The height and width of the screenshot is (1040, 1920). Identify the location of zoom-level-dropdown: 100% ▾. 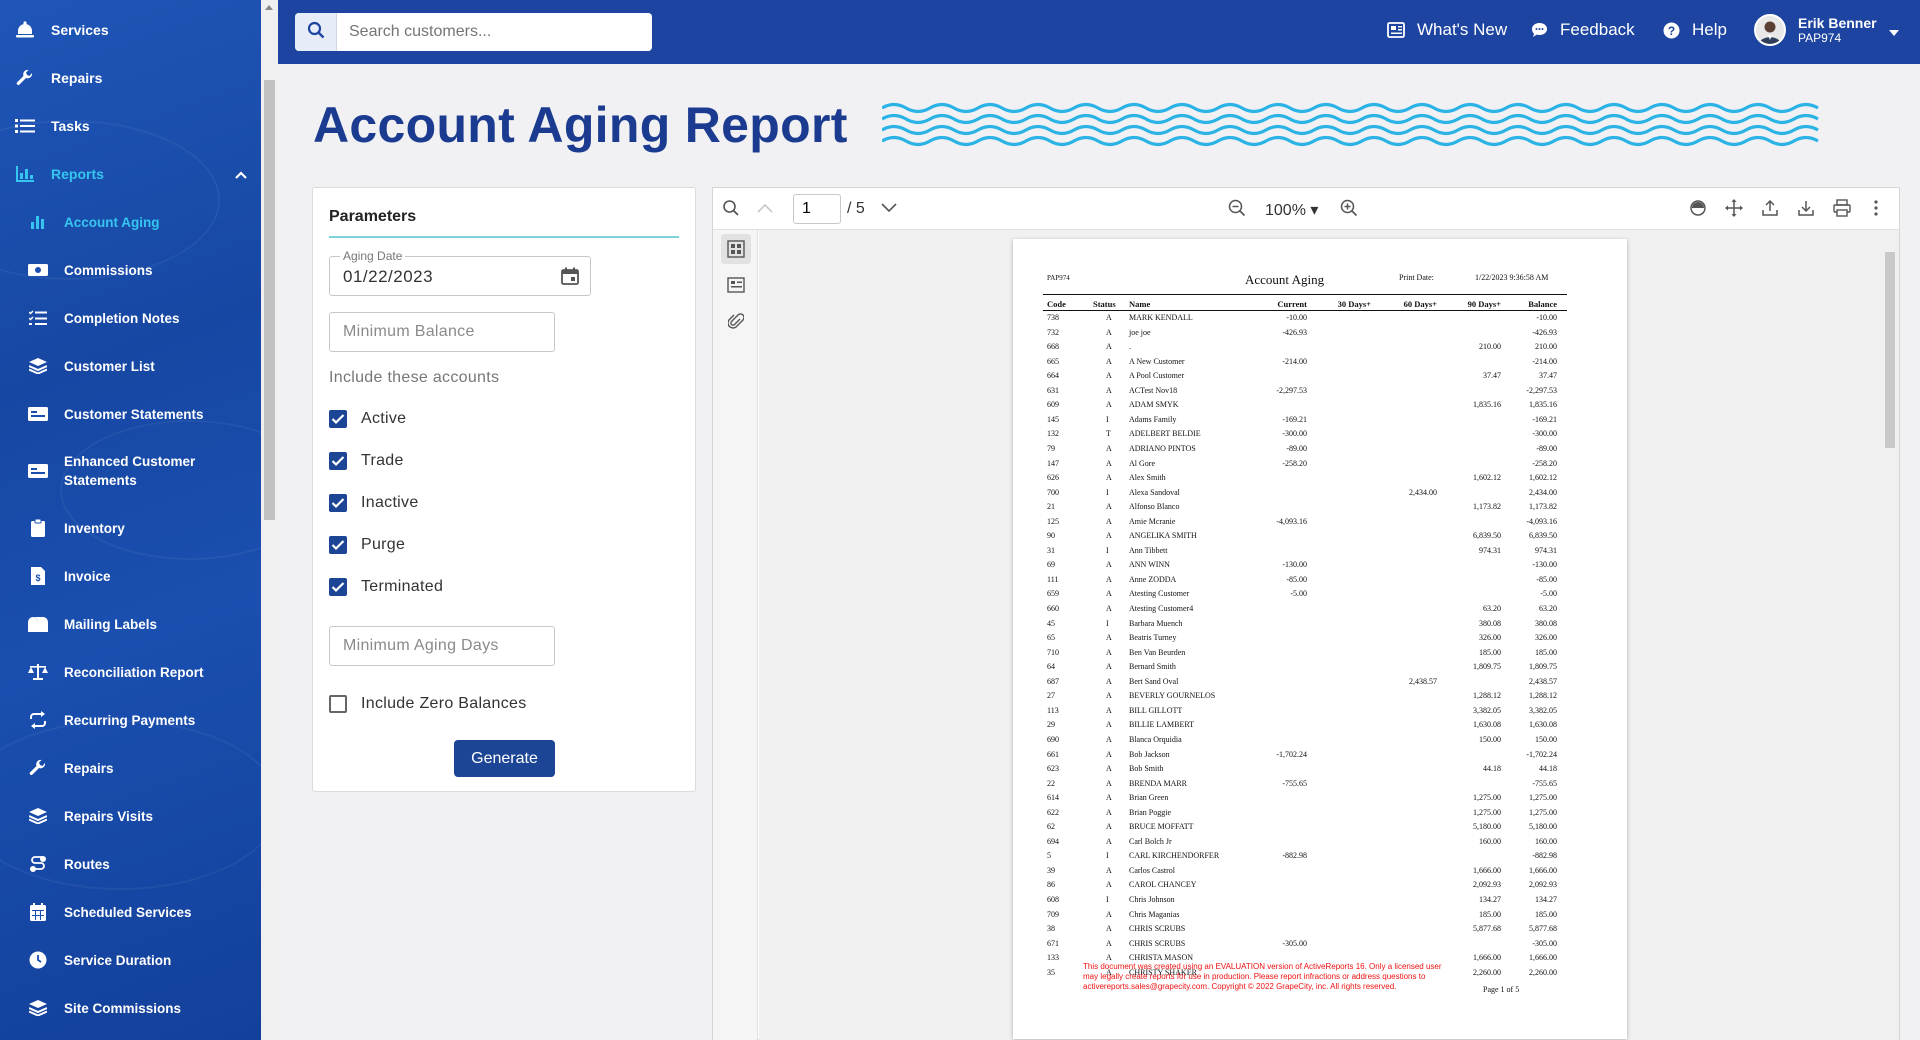
(1291, 210).